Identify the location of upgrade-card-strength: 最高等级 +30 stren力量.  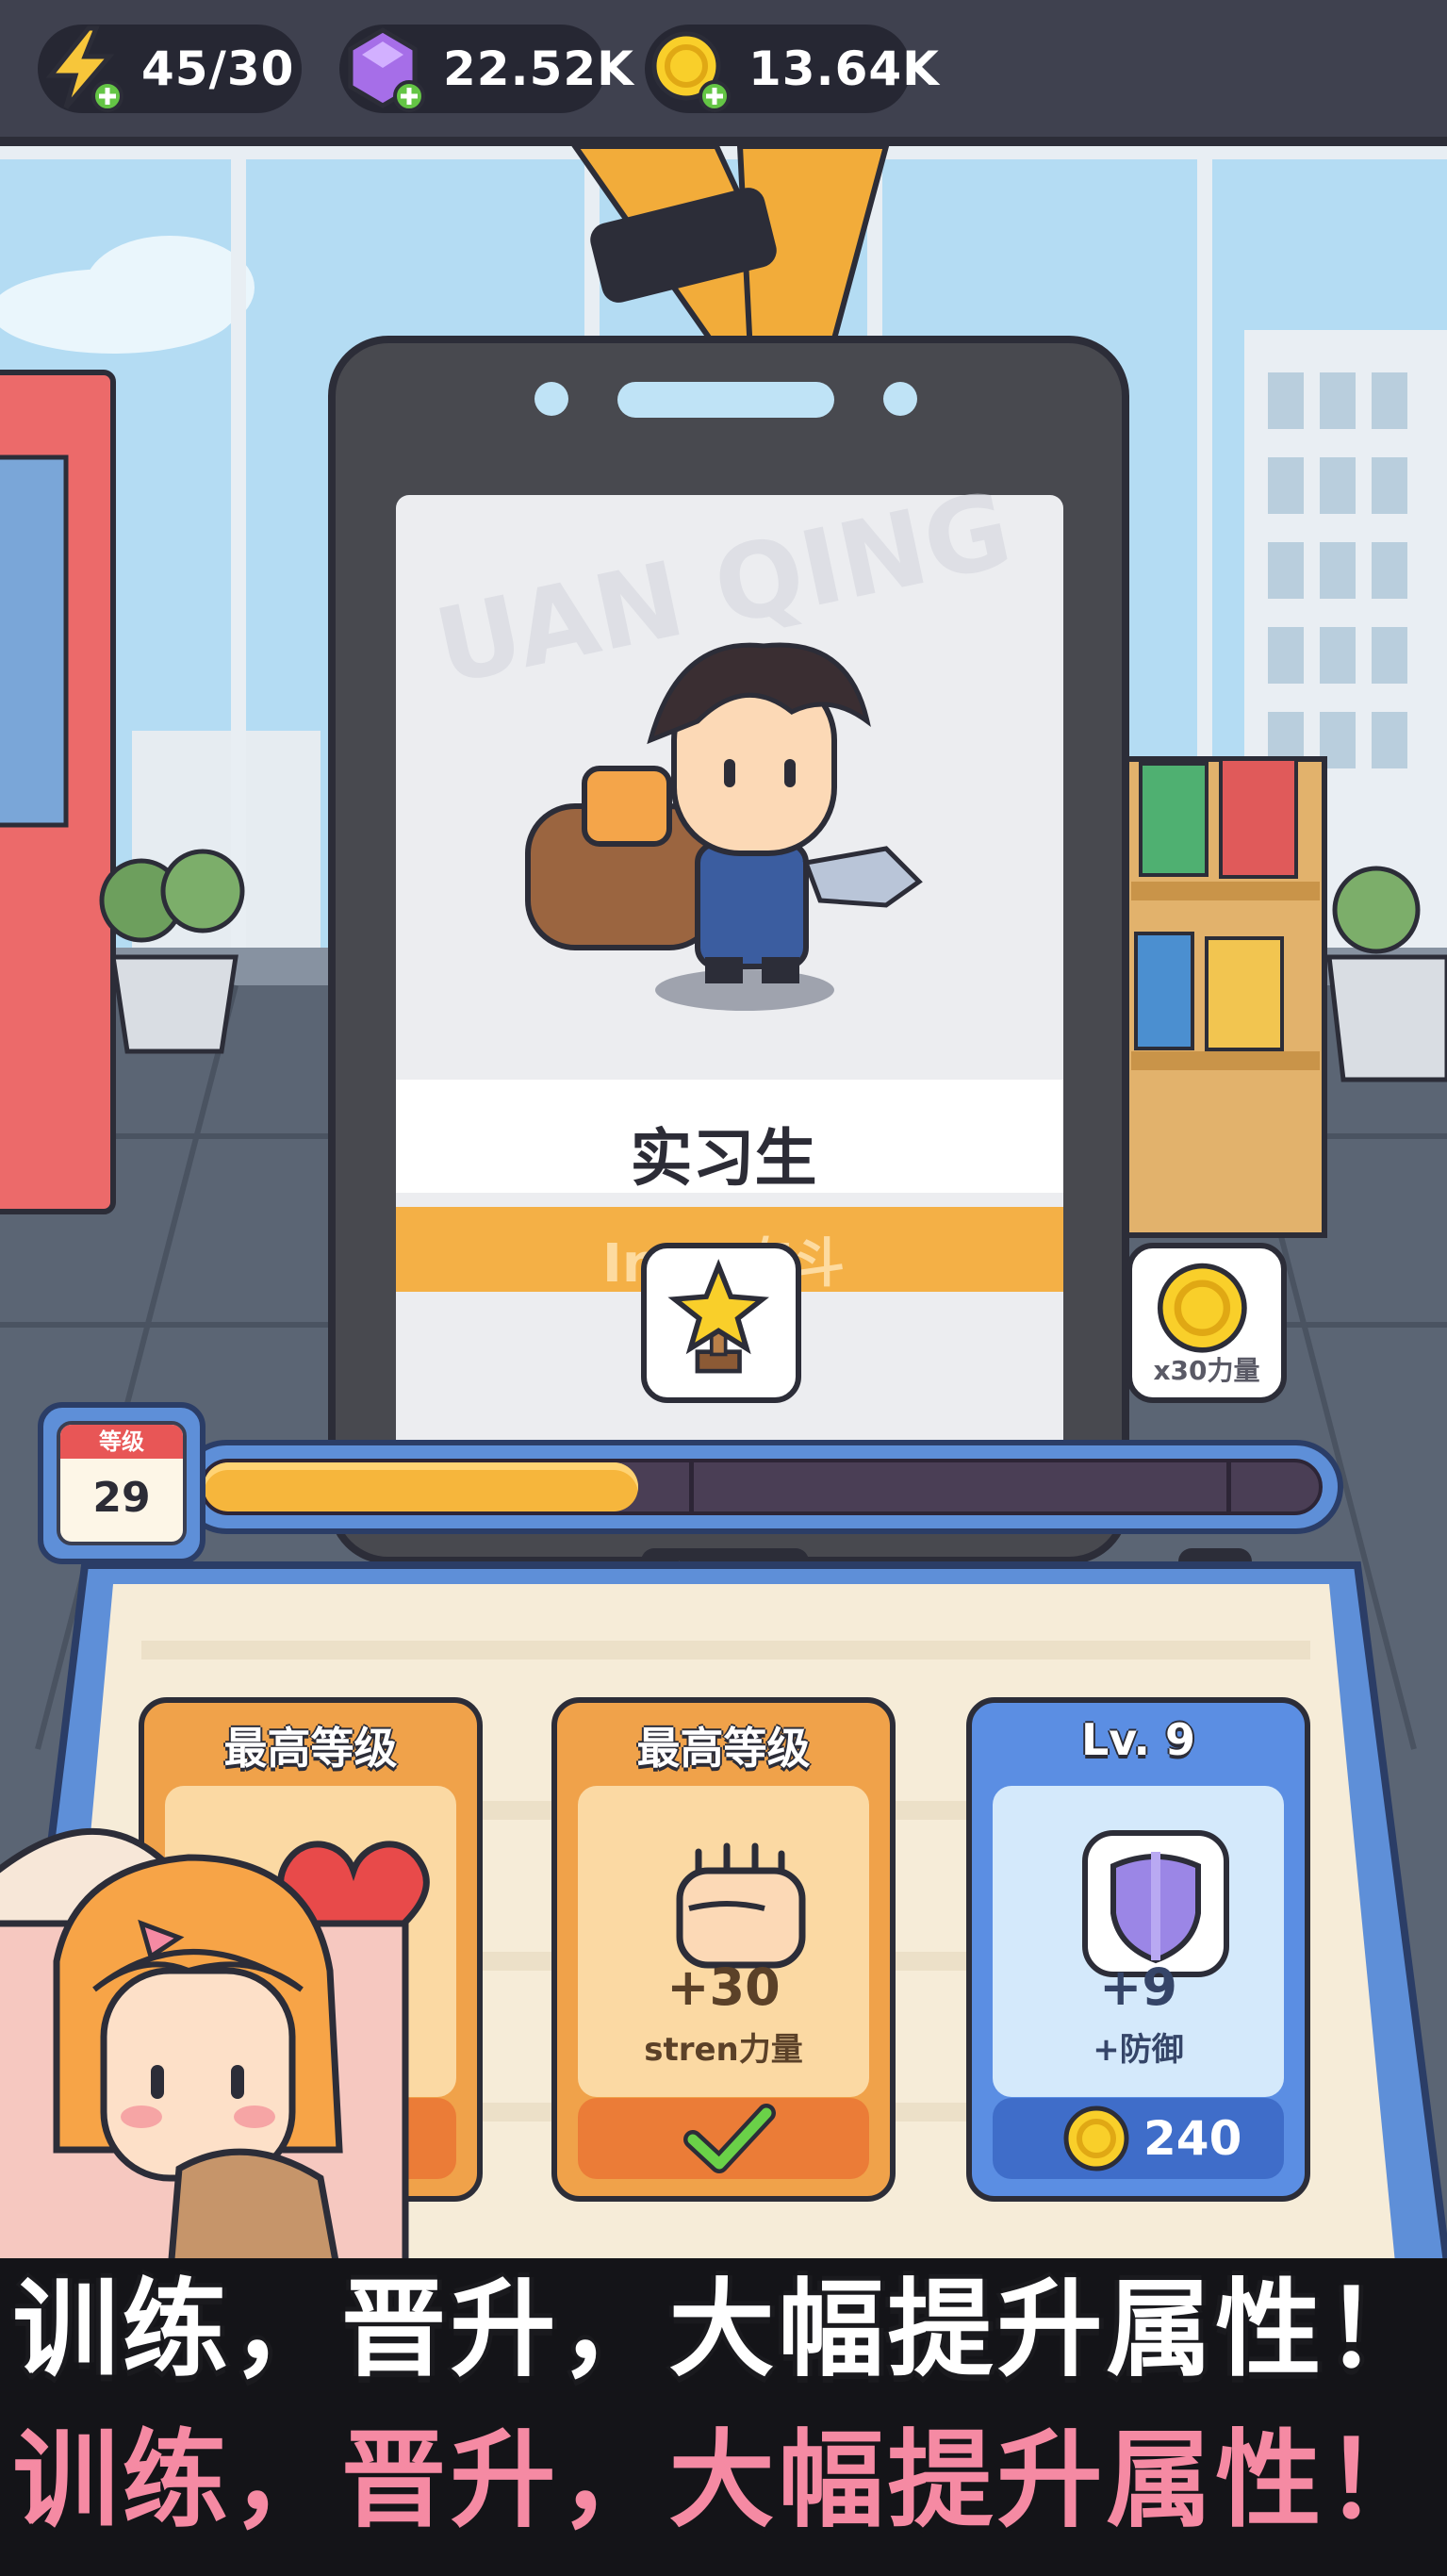
(723, 1949).